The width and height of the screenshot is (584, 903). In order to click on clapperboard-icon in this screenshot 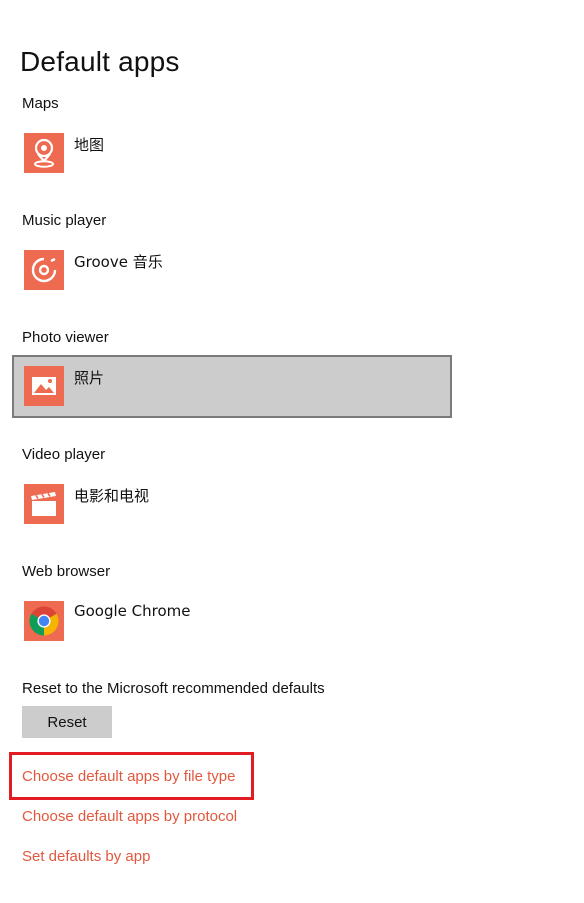, I will do `click(44, 504)`.